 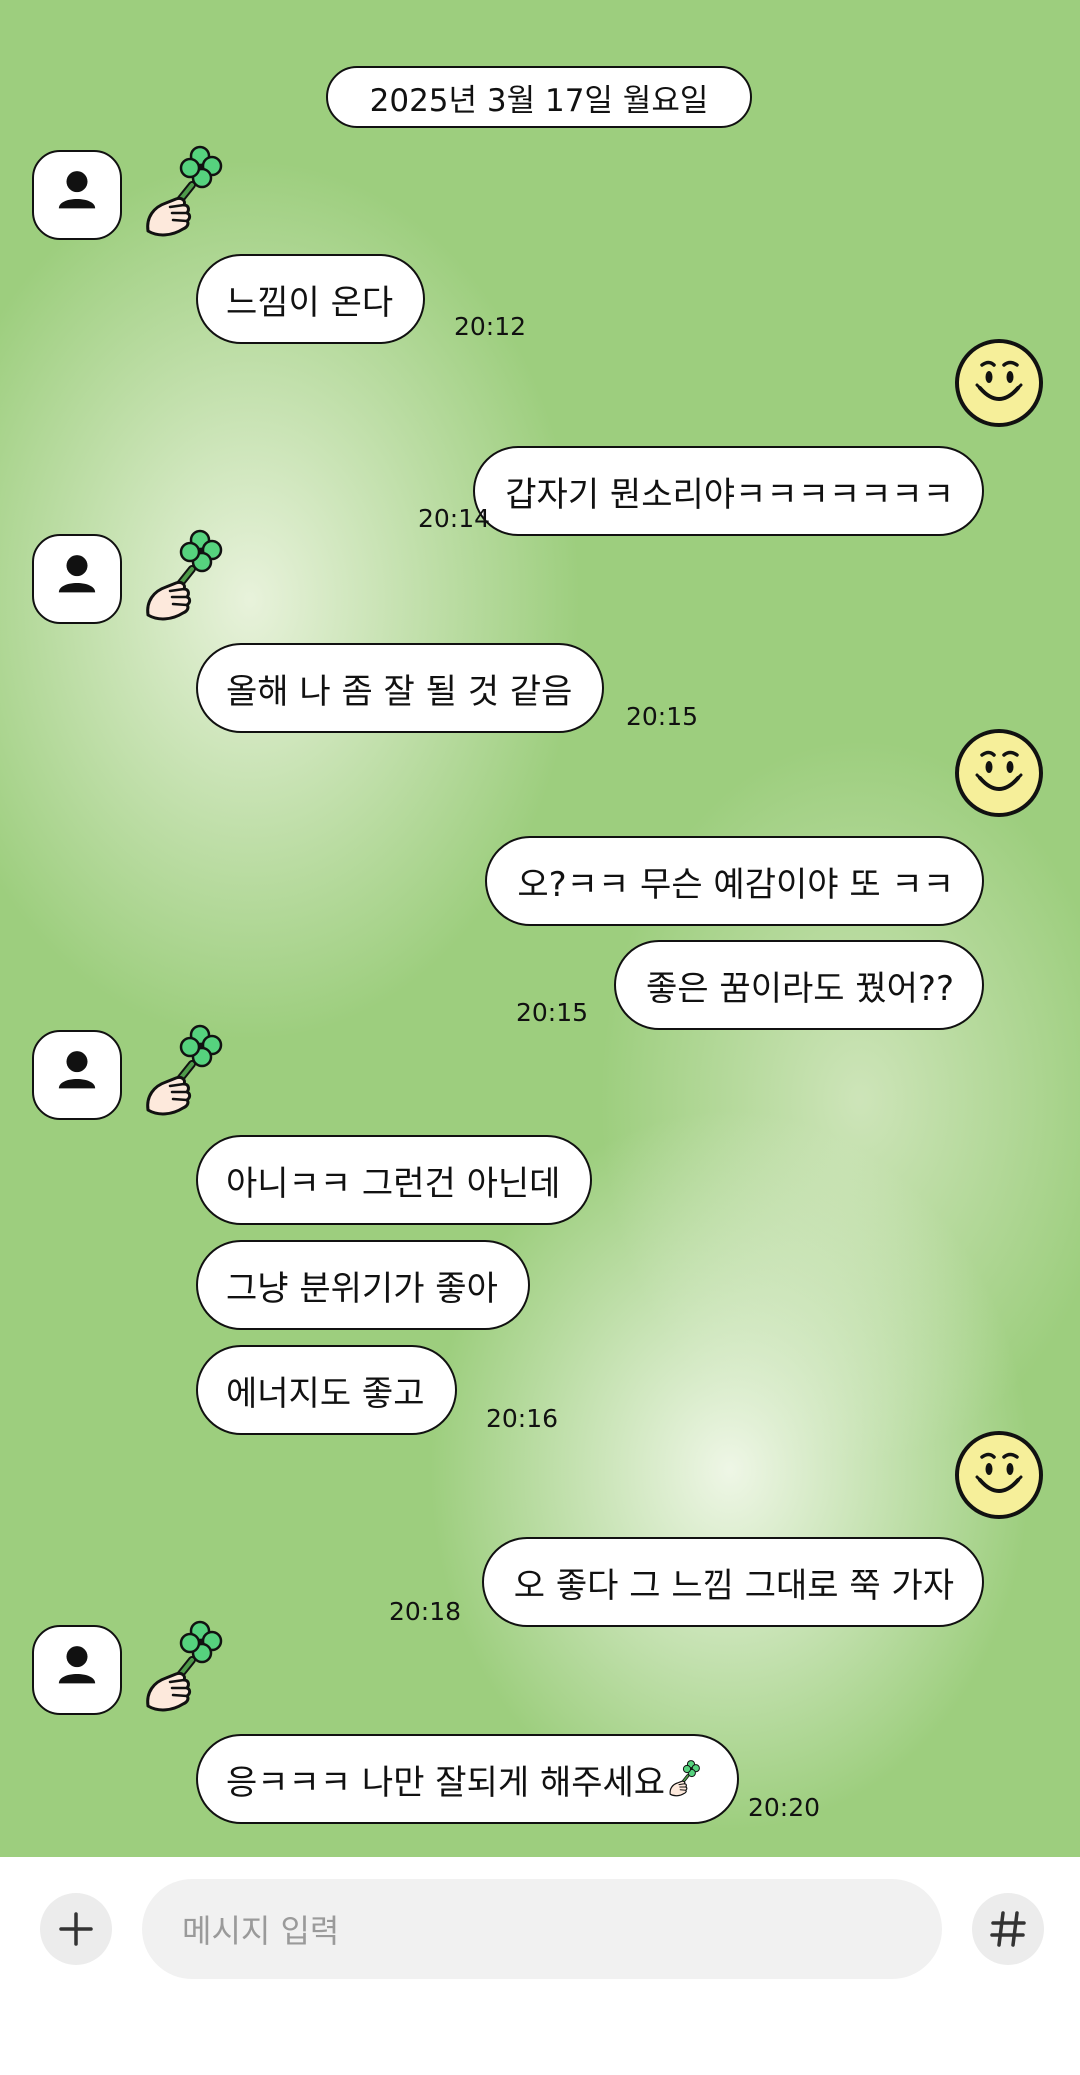 What do you see at coordinates (425, 1611) in the screenshot?
I see `message-time: 20:18` at bounding box center [425, 1611].